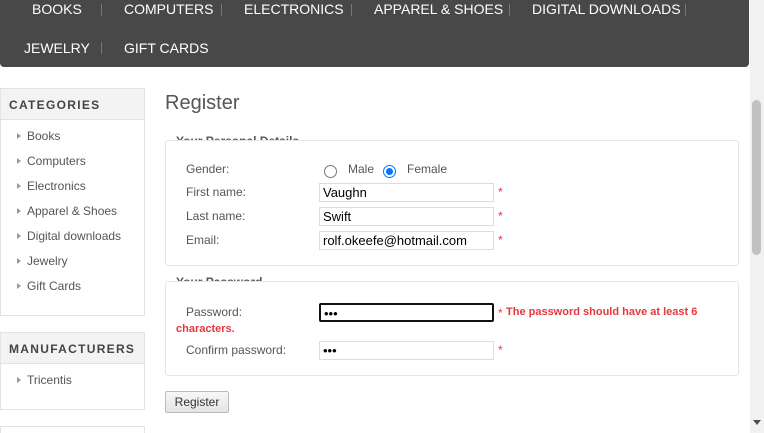  Describe the element at coordinates (166, 48) in the screenshot. I see `nav-gift-cards: GIFT CARDS` at that location.